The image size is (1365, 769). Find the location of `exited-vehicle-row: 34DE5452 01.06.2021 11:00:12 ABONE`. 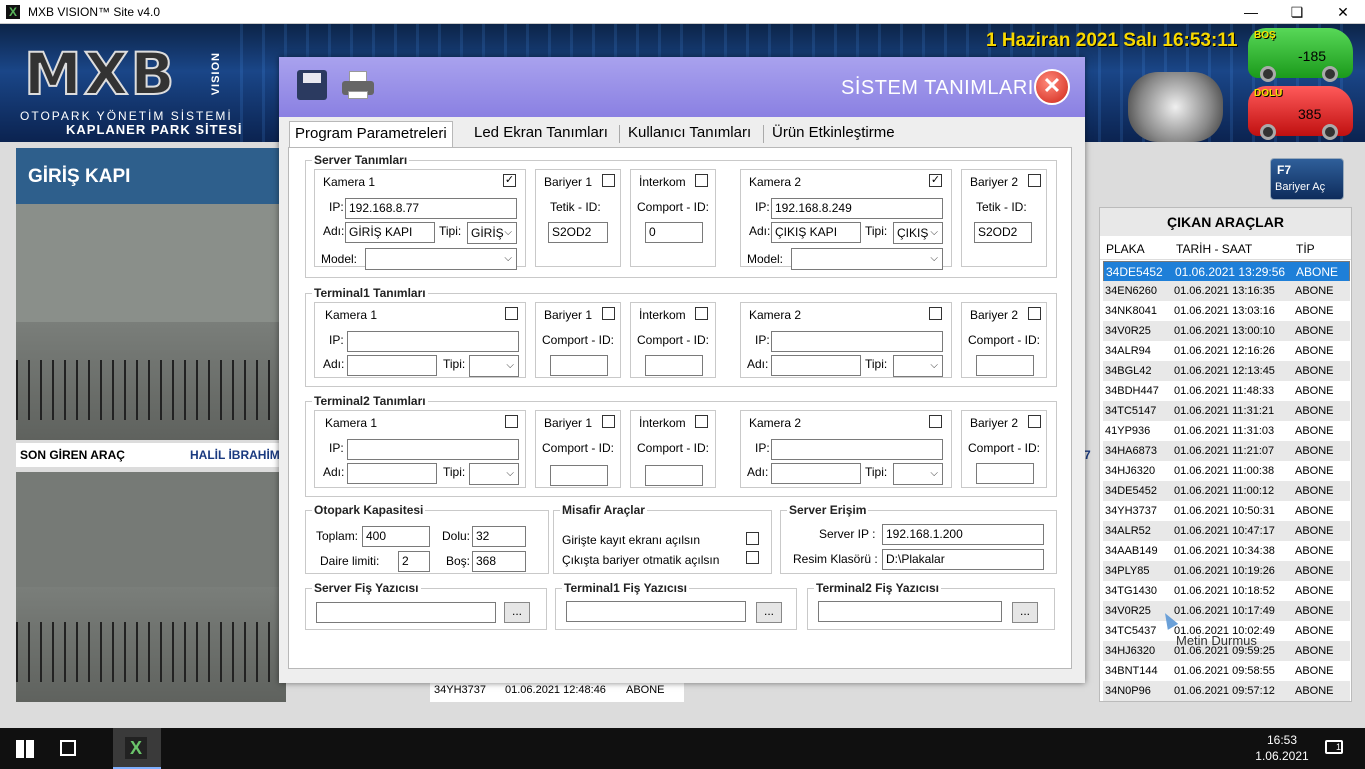

exited-vehicle-row: 34DE5452 01.06.2021 11:00:12 ABONE is located at coordinates (1226, 491).